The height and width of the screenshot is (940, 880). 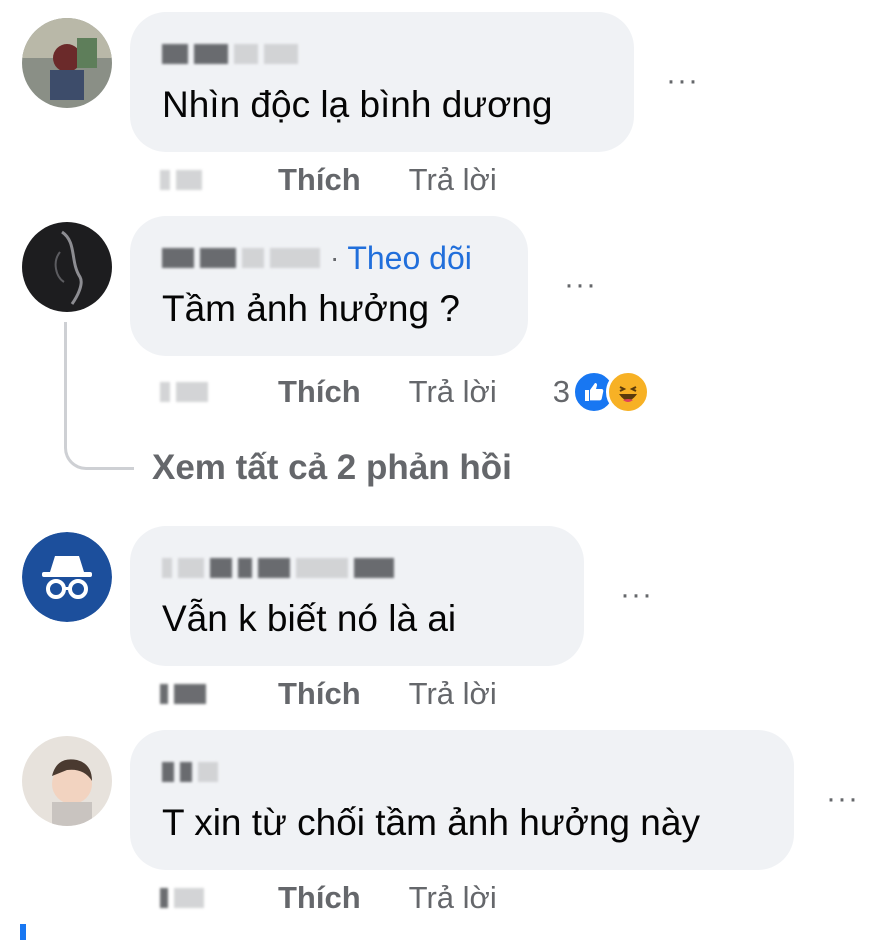 I want to click on follow-button: Theo dõi, so click(x=409, y=258).